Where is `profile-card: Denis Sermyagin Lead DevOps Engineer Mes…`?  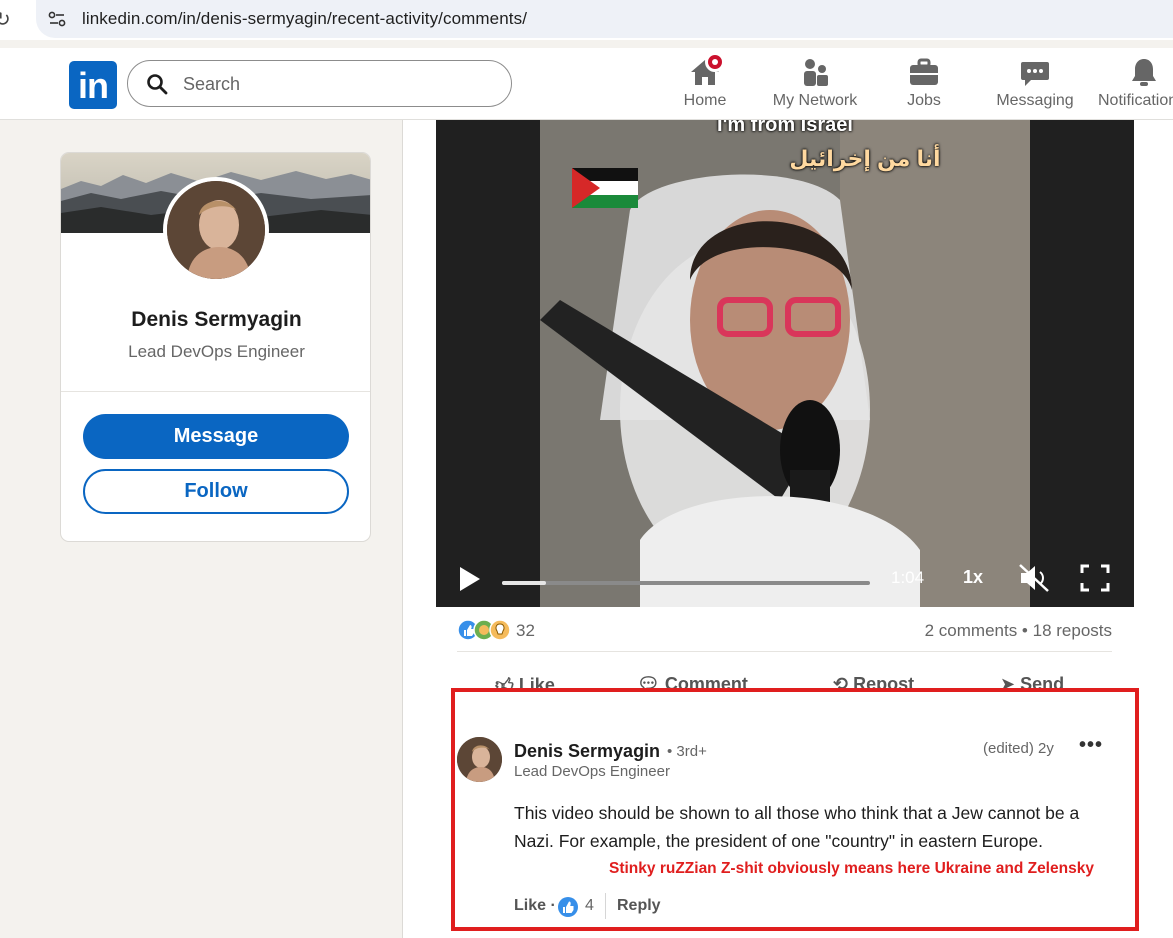
profile-card: Denis Sermyagin Lead DevOps Engineer Mes… is located at coordinates (215, 347).